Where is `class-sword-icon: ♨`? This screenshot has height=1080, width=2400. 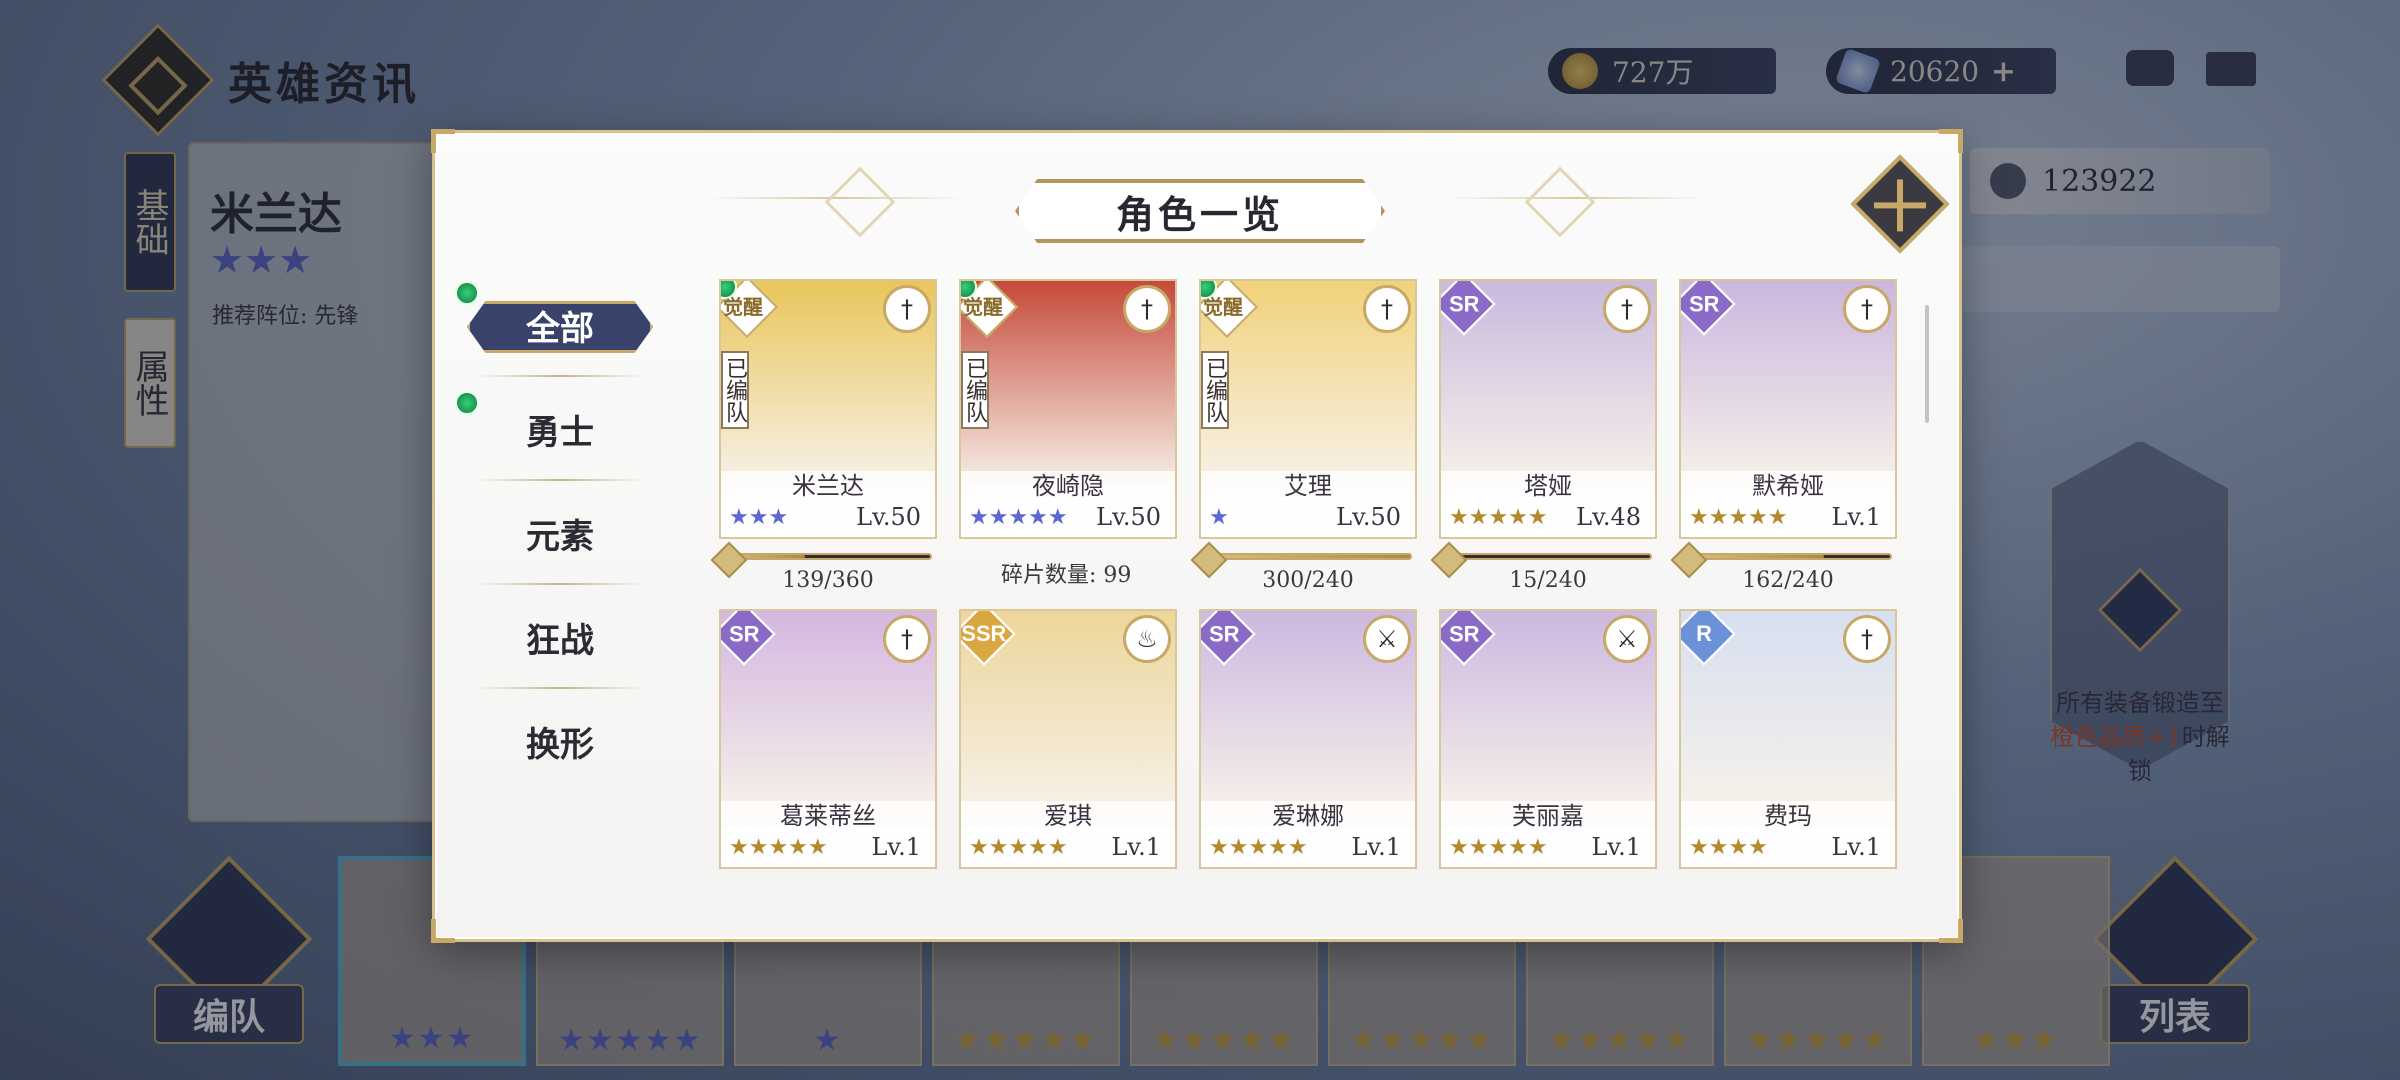
class-sword-icon: ♨ is located at coordinates (1147, 639).